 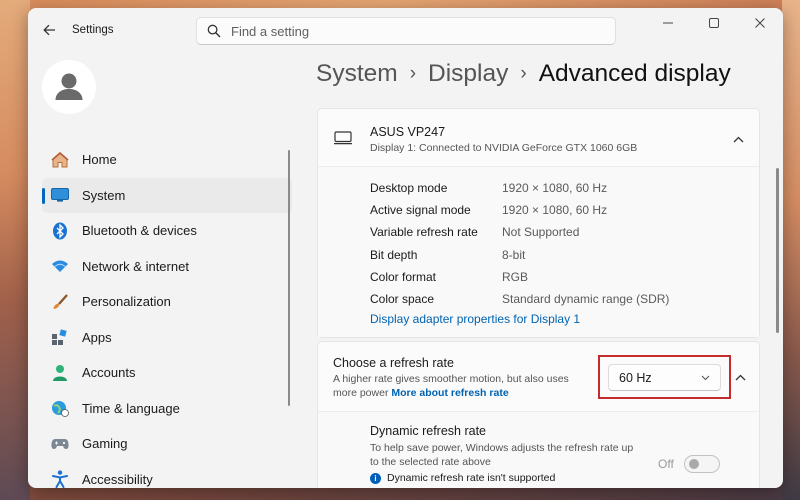 What do you see at coordinates (135, 266) in the screenshot?
I see `sidebar-item-label: Network & internet` at bounding box center [135, 266].